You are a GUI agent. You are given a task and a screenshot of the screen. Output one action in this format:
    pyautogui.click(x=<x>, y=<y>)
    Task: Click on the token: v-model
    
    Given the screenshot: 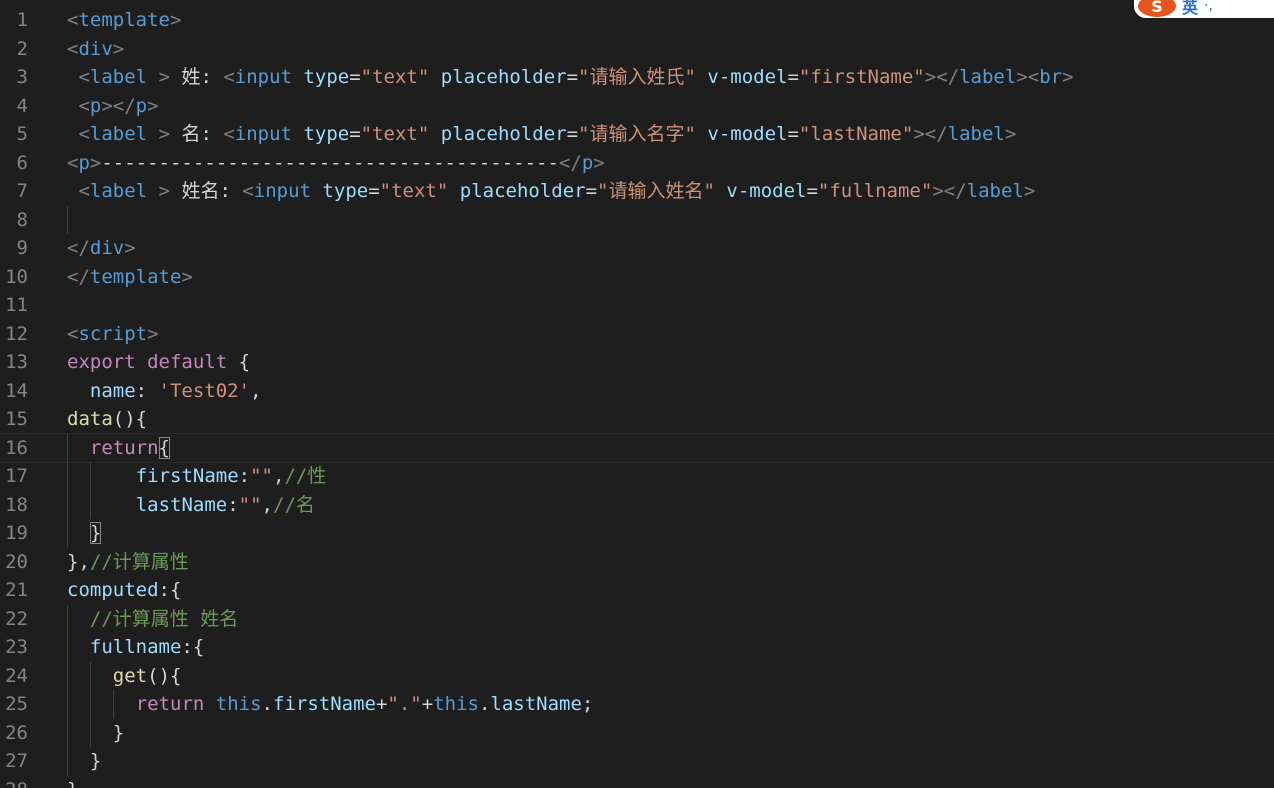 What is the action you would take?
    pyautogui.click(x=766, y=191)
    